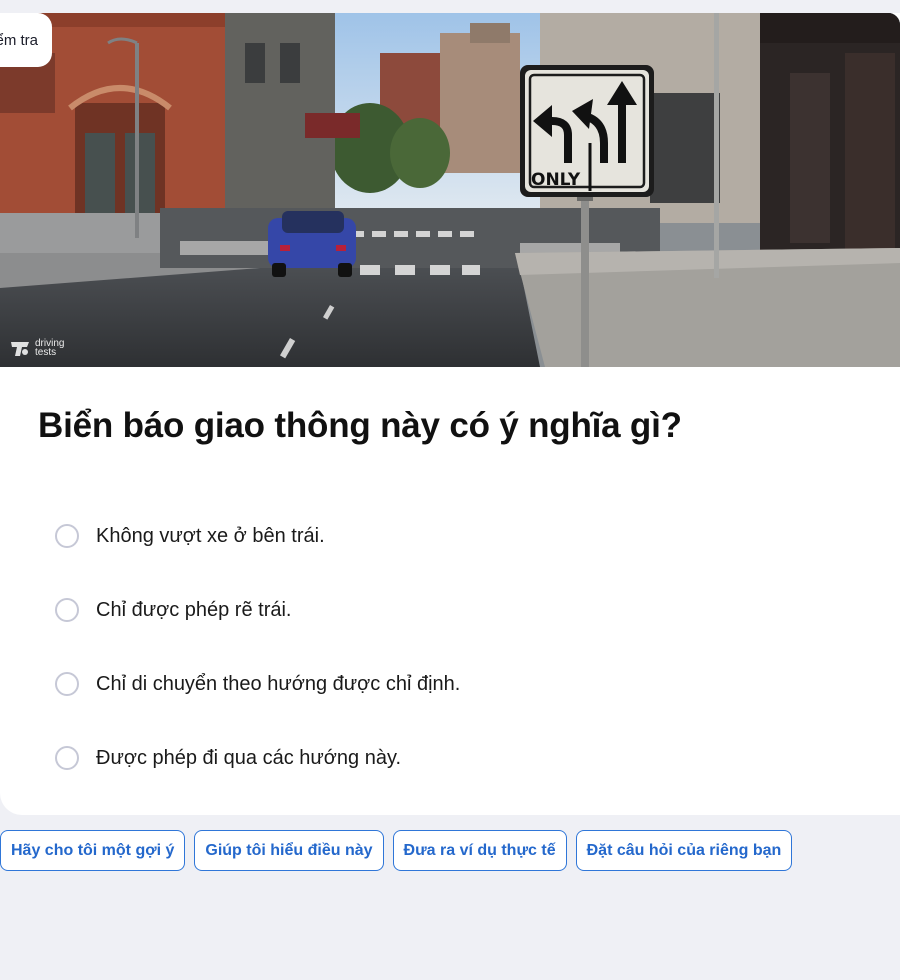  I want to click on answer-option-label: Chỉ được phép rẽ trái., so click(194, 609).